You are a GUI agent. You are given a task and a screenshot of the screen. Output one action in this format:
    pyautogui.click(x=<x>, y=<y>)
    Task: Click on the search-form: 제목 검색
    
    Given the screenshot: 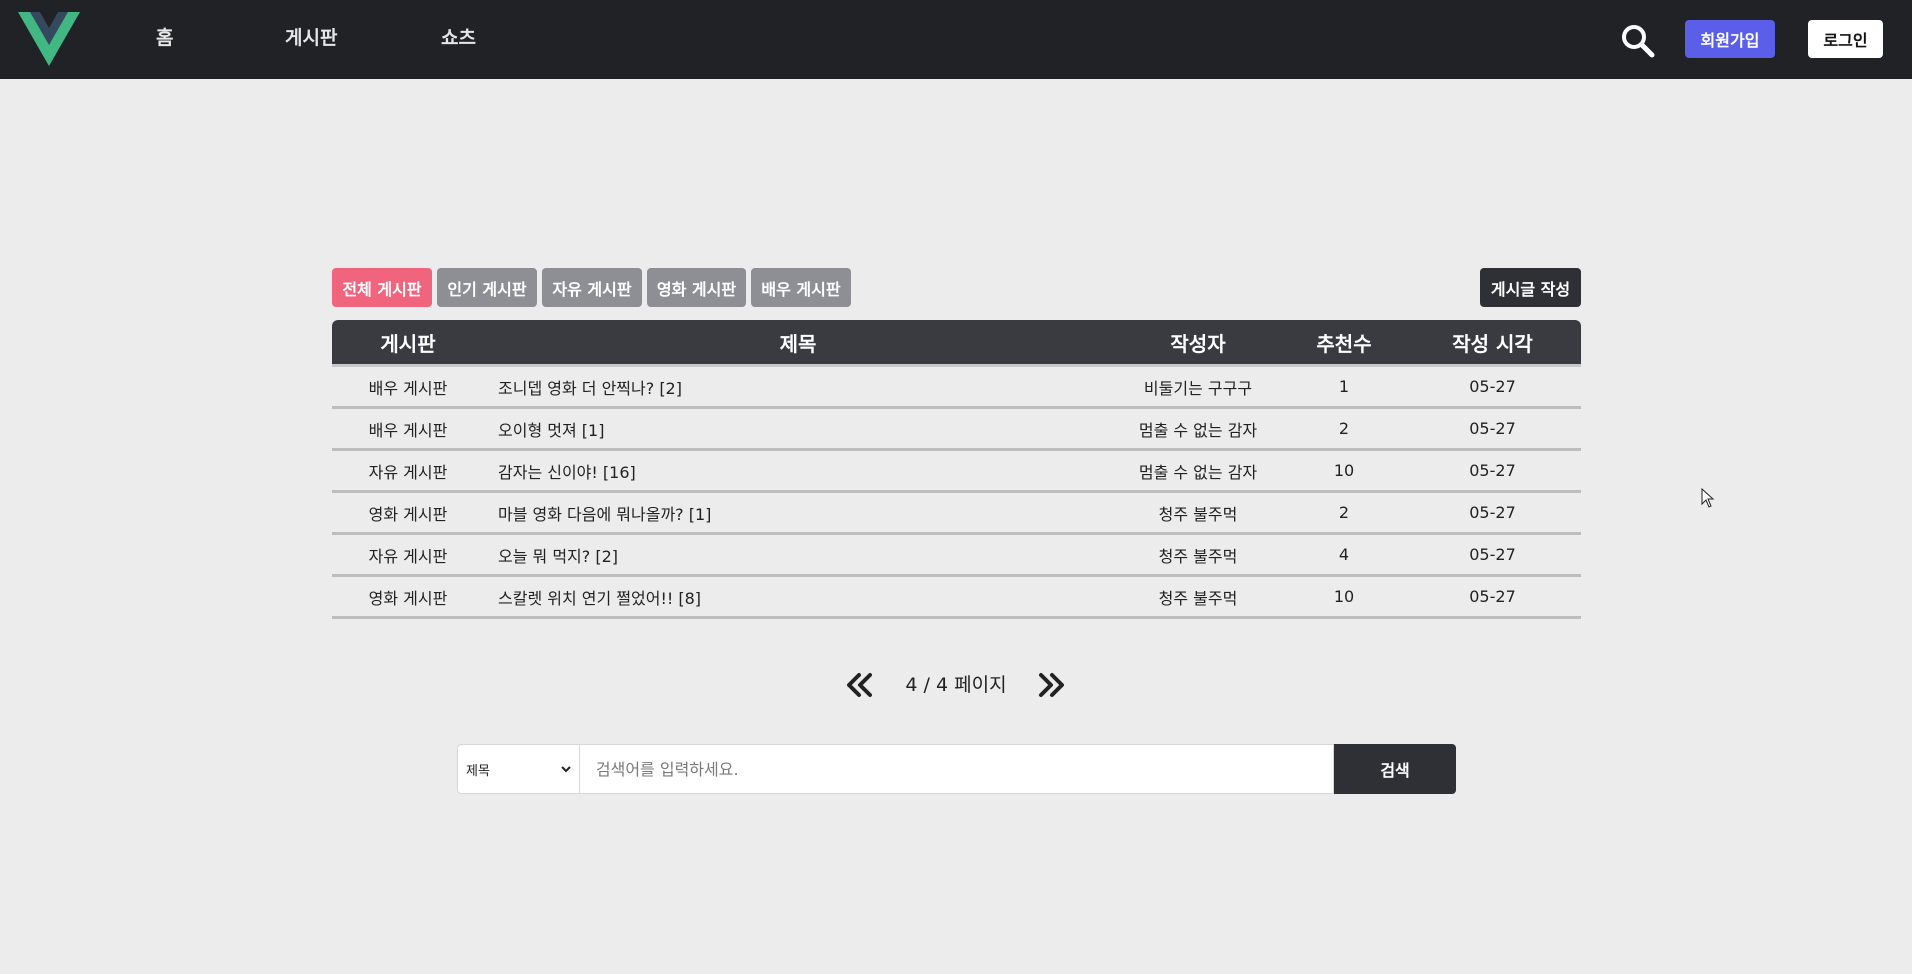 What is the action you would take?
    pyautogui.click(x=956, y=769)
    